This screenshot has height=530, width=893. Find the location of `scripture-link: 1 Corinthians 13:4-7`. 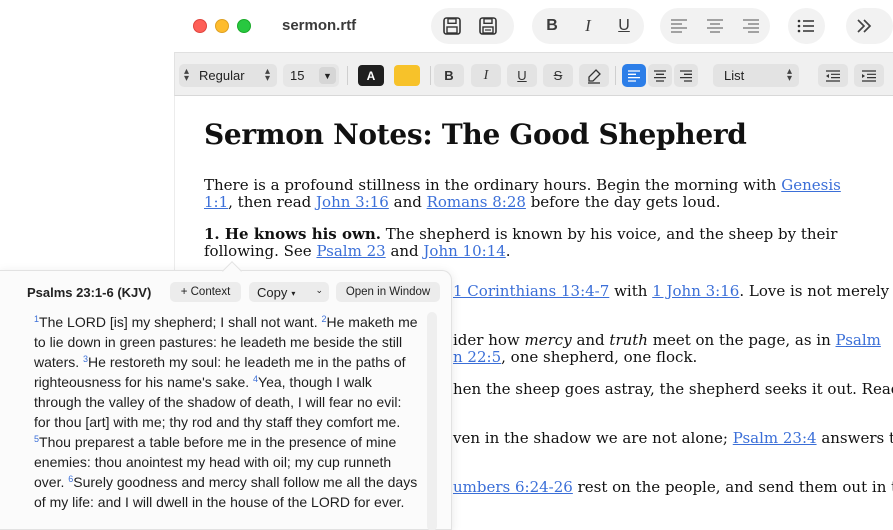

scripture-link: 1 Corinthians 13:4-7 is located at coordinates (531, 291).